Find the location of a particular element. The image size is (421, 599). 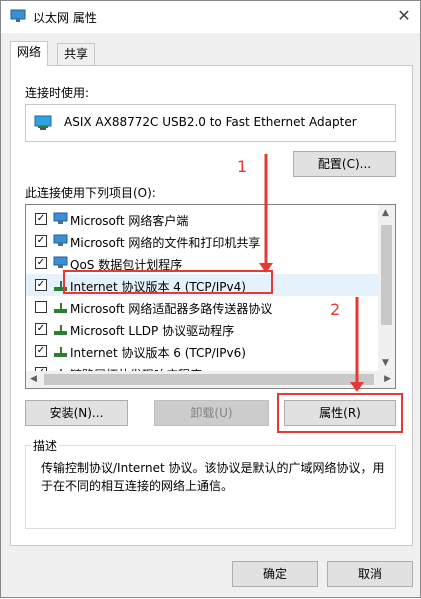

tab-label: 网络 is located at coordinates (29, 52).